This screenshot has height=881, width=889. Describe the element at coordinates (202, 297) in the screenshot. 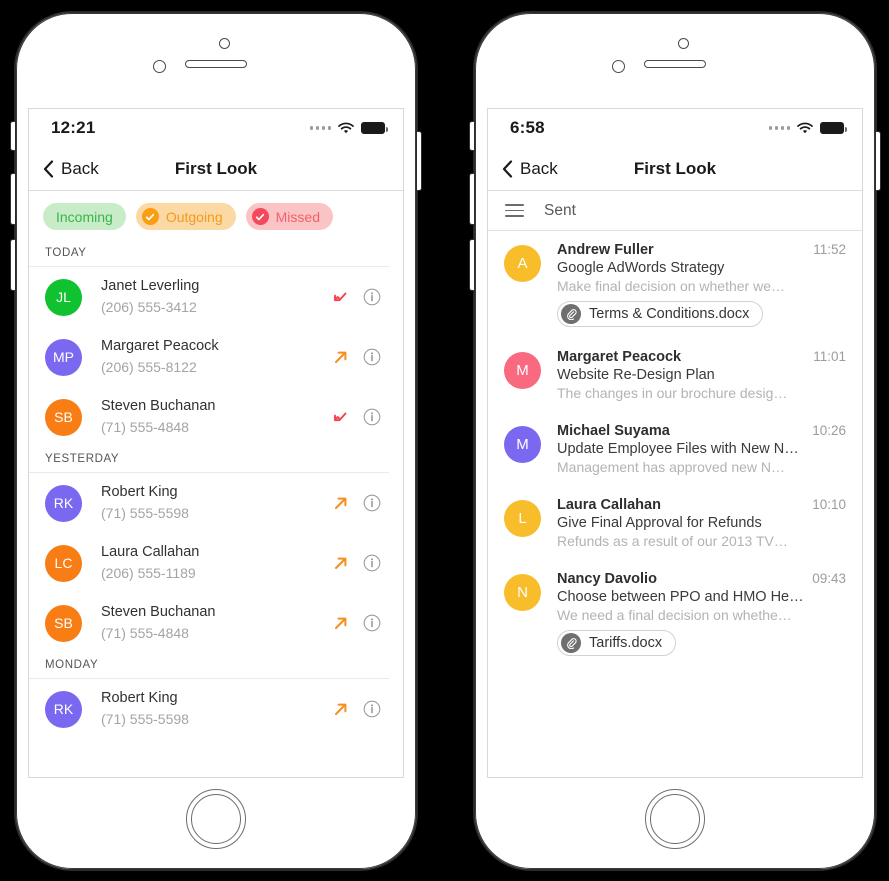

I see `call-text-block: Janet Leverling (206) 555-3412` at that location.